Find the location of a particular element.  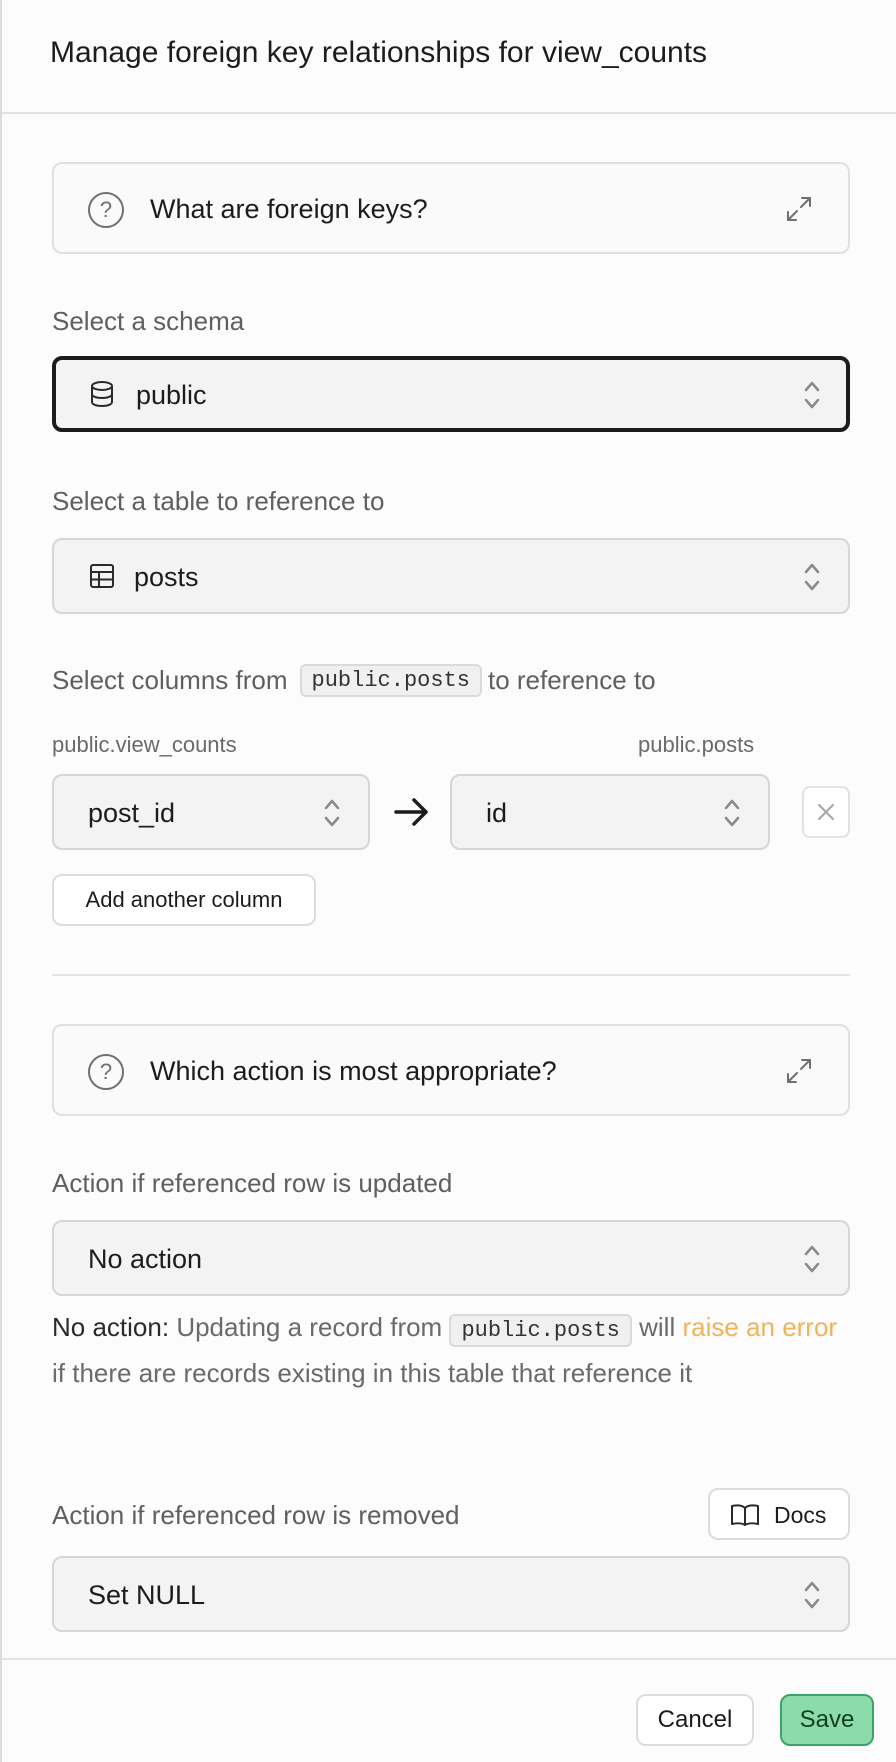

columns-label-suffix: to reference to is located at coordinates (571, 680).